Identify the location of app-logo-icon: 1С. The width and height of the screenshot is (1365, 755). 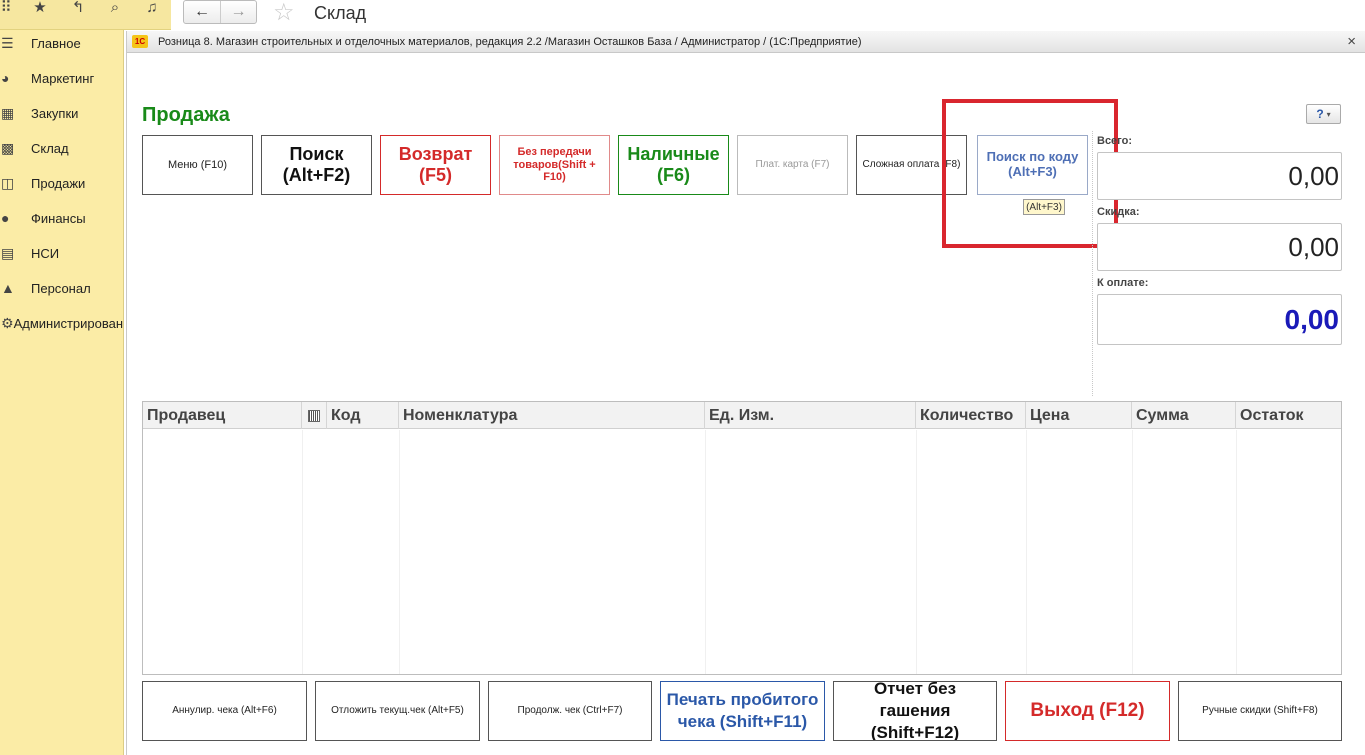
(140, 41).